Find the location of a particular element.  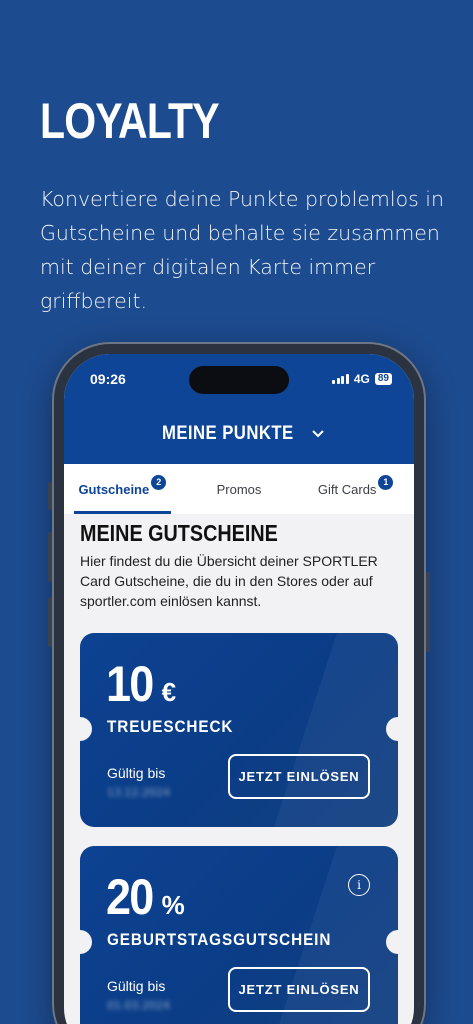

chevron-down-icon is located at coordinates (318, 434).